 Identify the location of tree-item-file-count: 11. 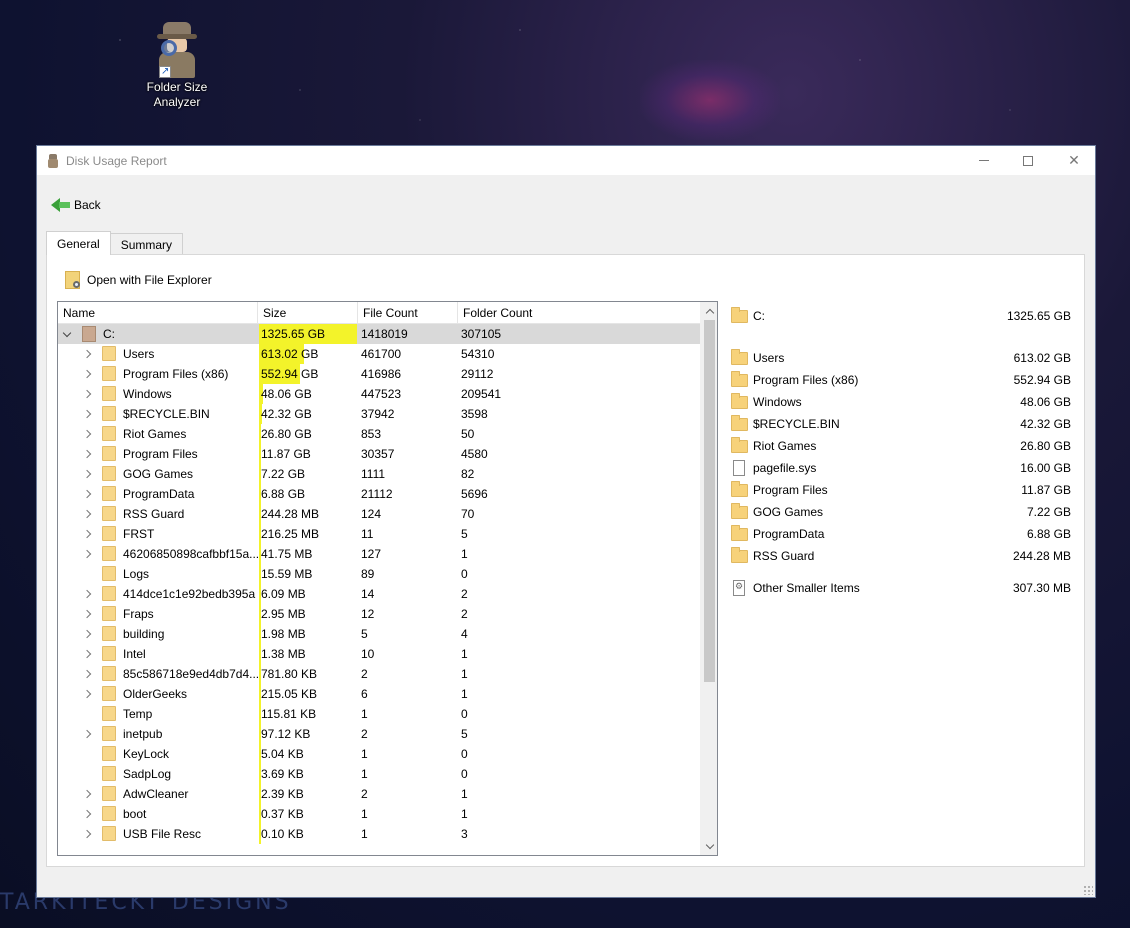
(367, 534).